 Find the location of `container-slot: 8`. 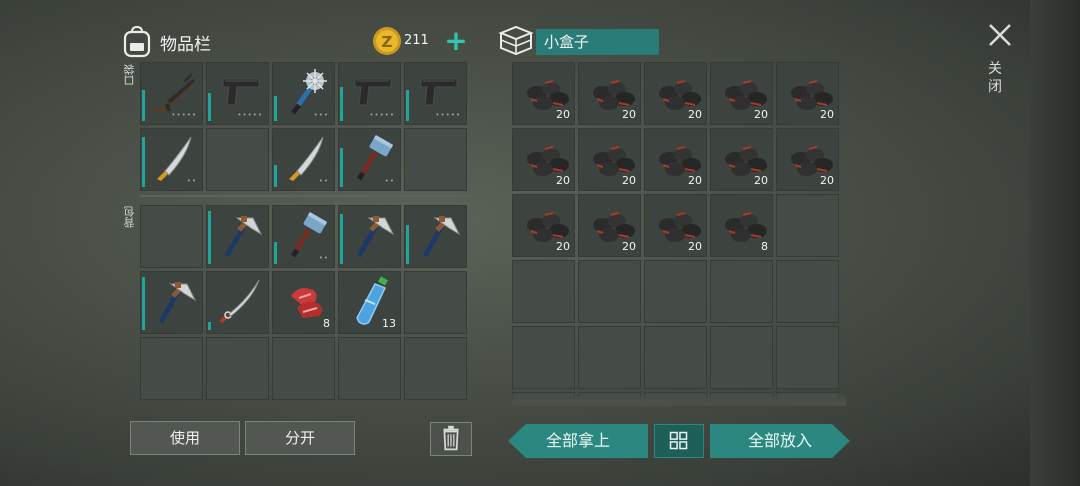

container-slot: 8 is located at coordinates (741, 225).